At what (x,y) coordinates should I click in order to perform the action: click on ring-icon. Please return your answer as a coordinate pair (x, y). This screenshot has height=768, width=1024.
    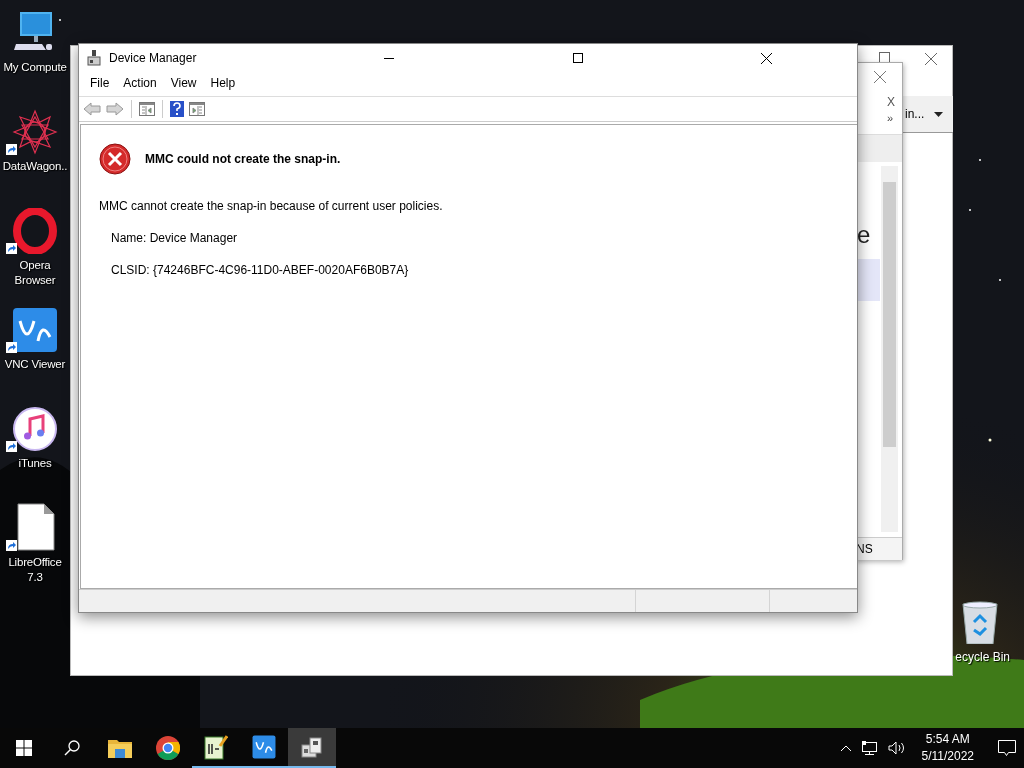
    Looking at the image, I should click on (35, 231).